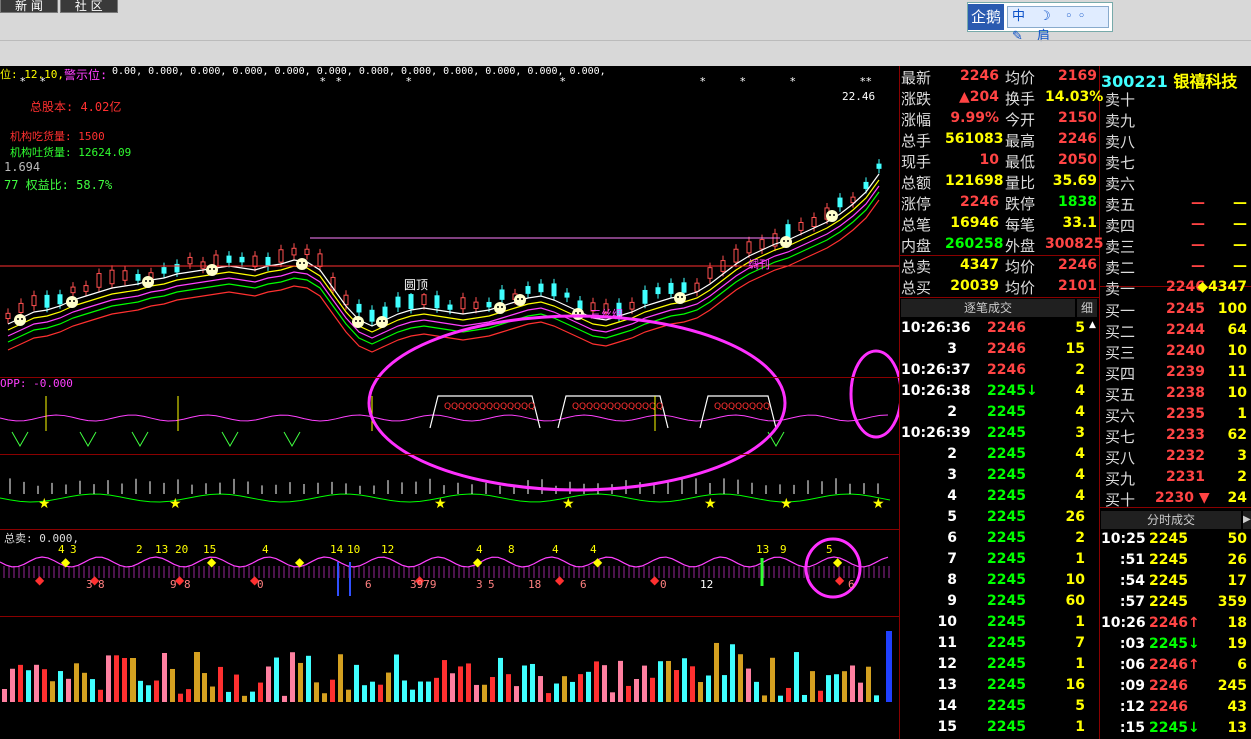 This screenshot has height=739, width=1251. I want to click on opp-plateau, so click(738, 412).